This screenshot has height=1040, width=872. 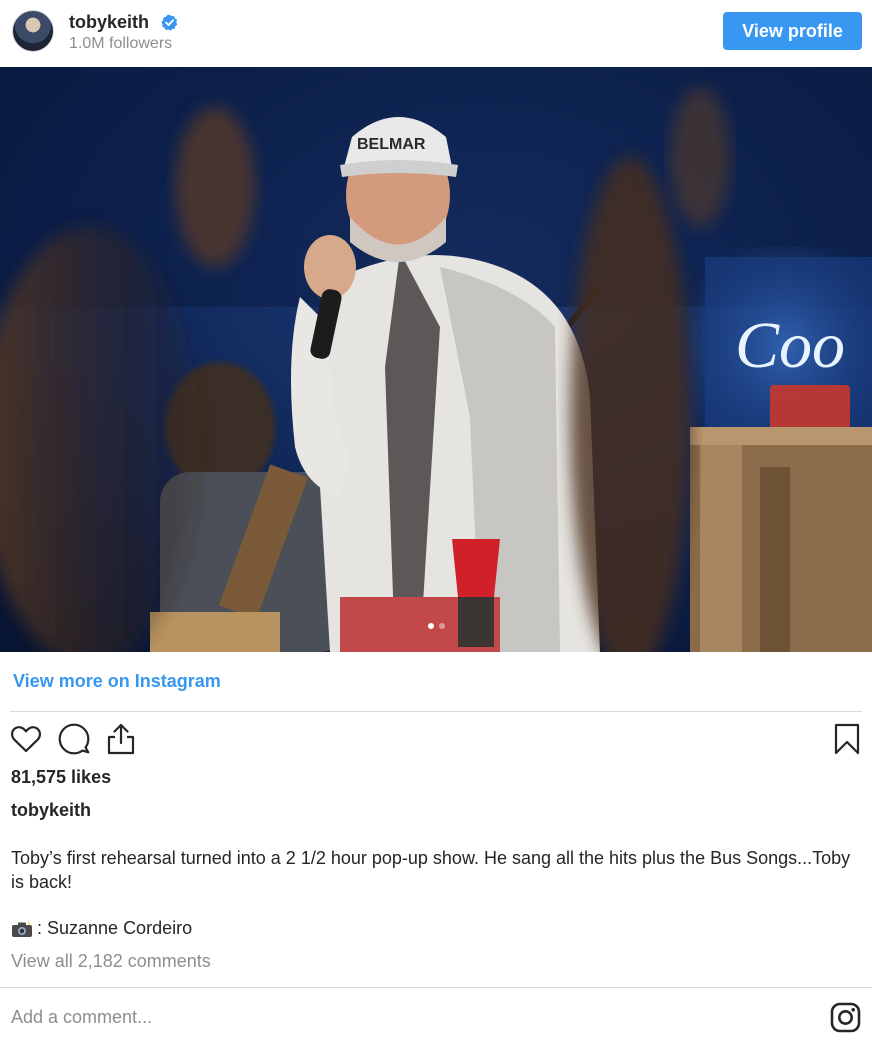 I want to click on instagram-logo-icon, so click(x=845, y=1017).